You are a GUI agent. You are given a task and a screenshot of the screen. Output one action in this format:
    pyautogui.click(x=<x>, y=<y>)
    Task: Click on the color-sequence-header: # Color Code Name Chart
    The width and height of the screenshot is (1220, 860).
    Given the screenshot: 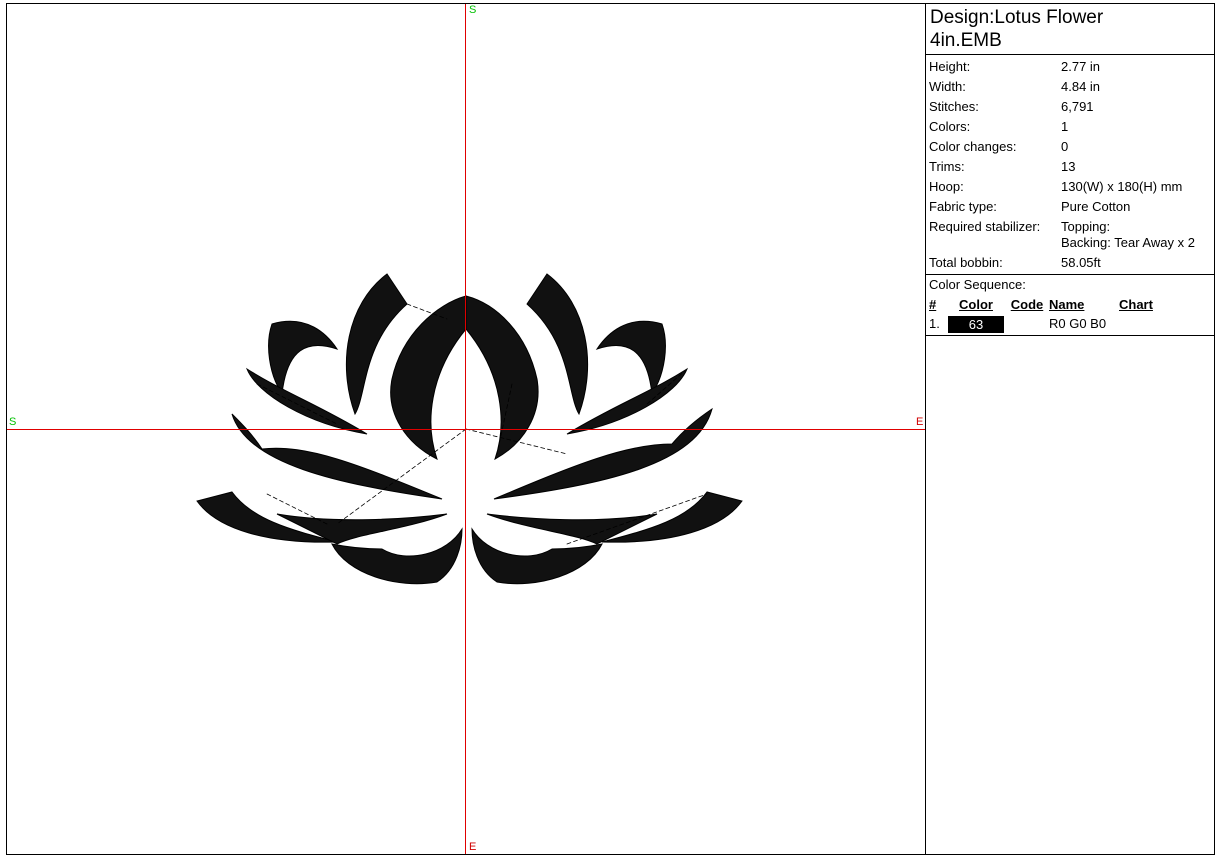 What is the action you would take?
    pyautogui.click(x=1070, y=304)
    